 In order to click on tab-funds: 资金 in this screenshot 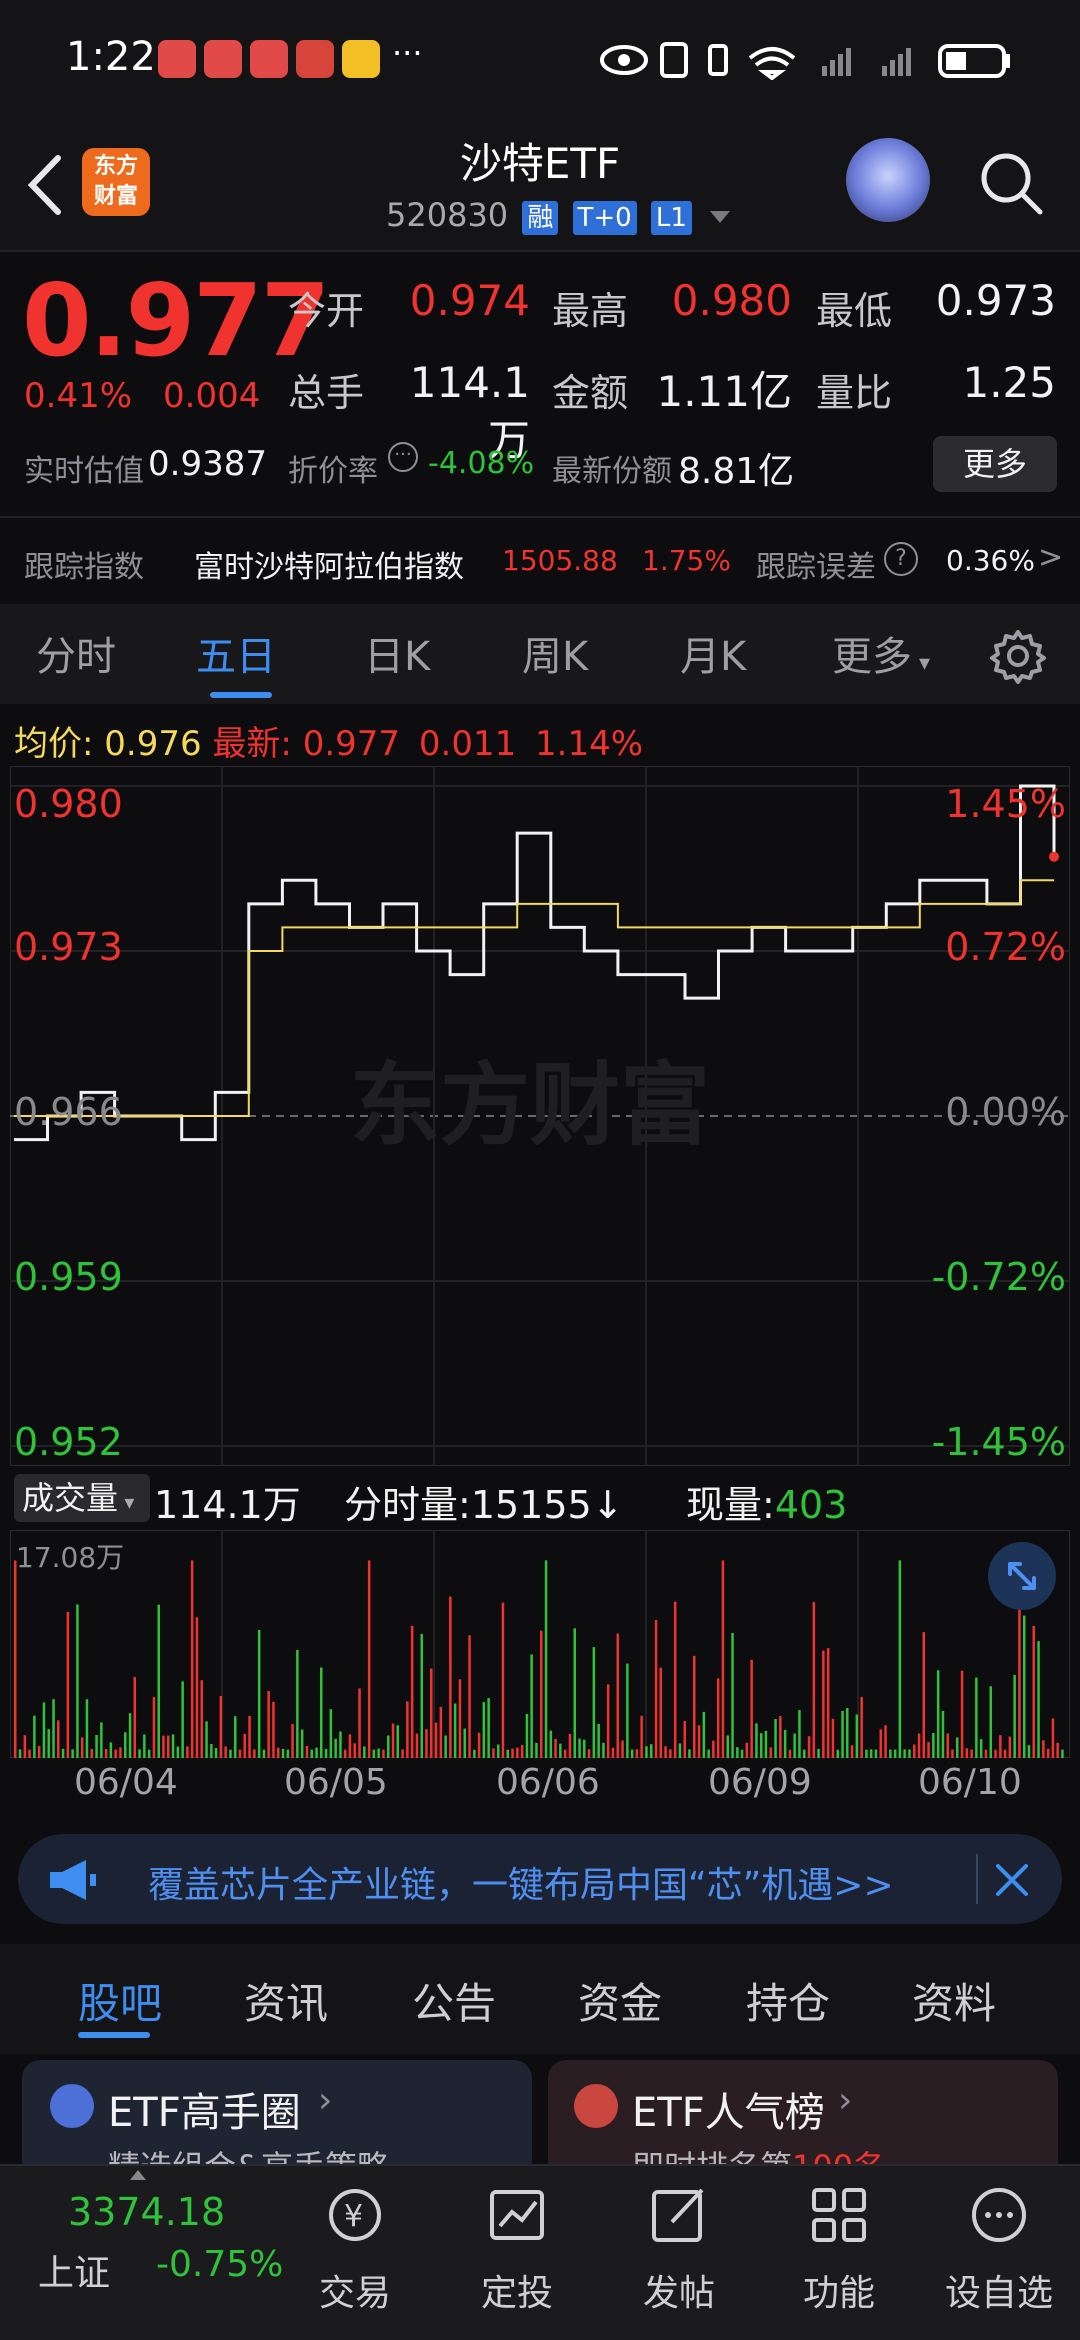, I will do `click(620, 2000)`.